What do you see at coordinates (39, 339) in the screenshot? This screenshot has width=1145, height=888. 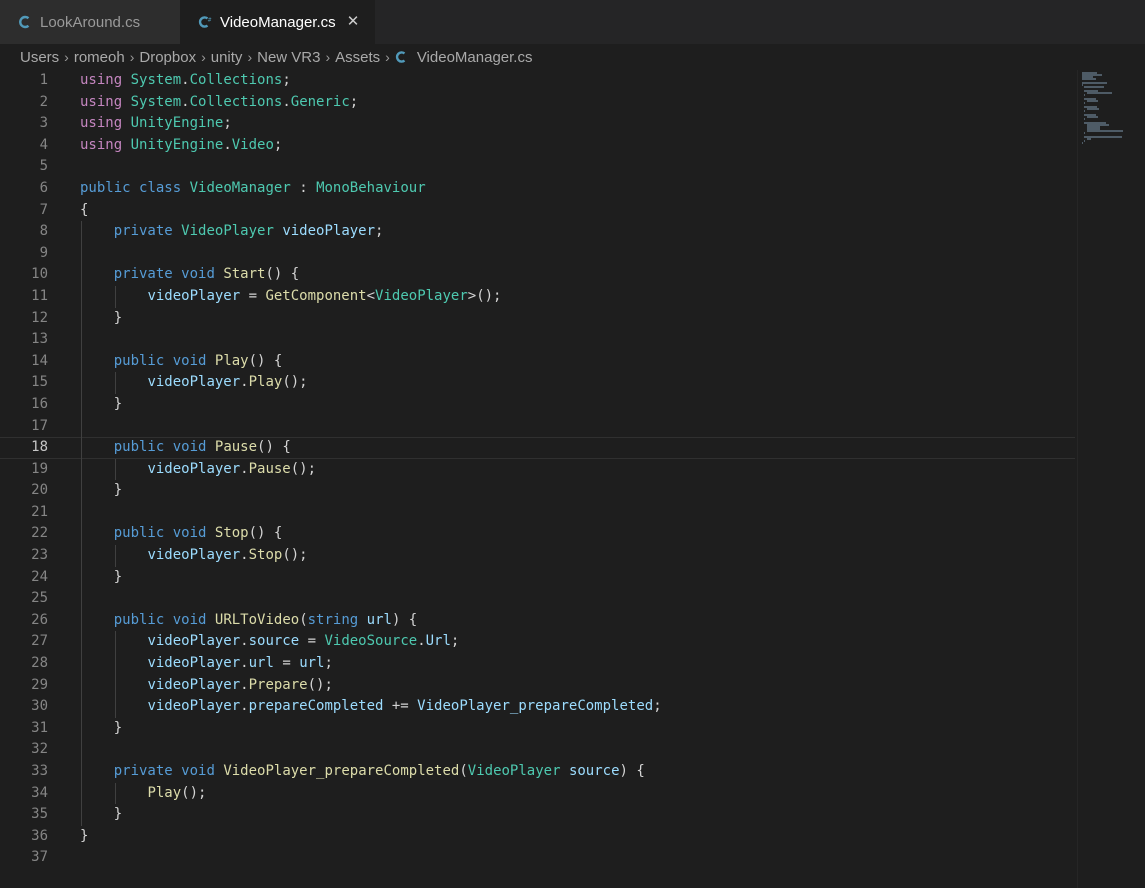 I see `line-number: 13` at bounding box center [39, 339].